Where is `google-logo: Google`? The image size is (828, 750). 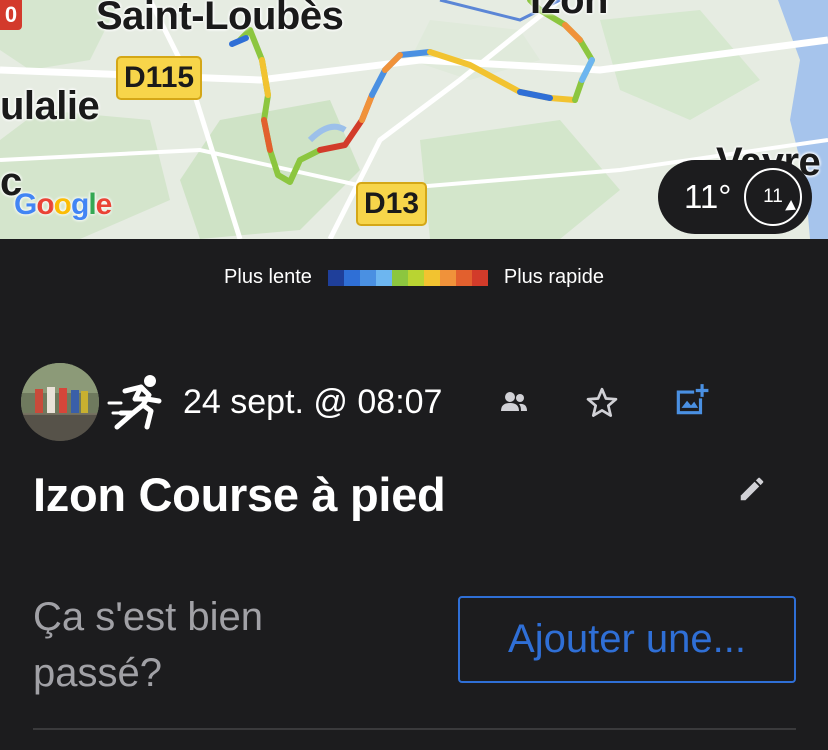
google-logo: Google is located at coordinates (63, 205).